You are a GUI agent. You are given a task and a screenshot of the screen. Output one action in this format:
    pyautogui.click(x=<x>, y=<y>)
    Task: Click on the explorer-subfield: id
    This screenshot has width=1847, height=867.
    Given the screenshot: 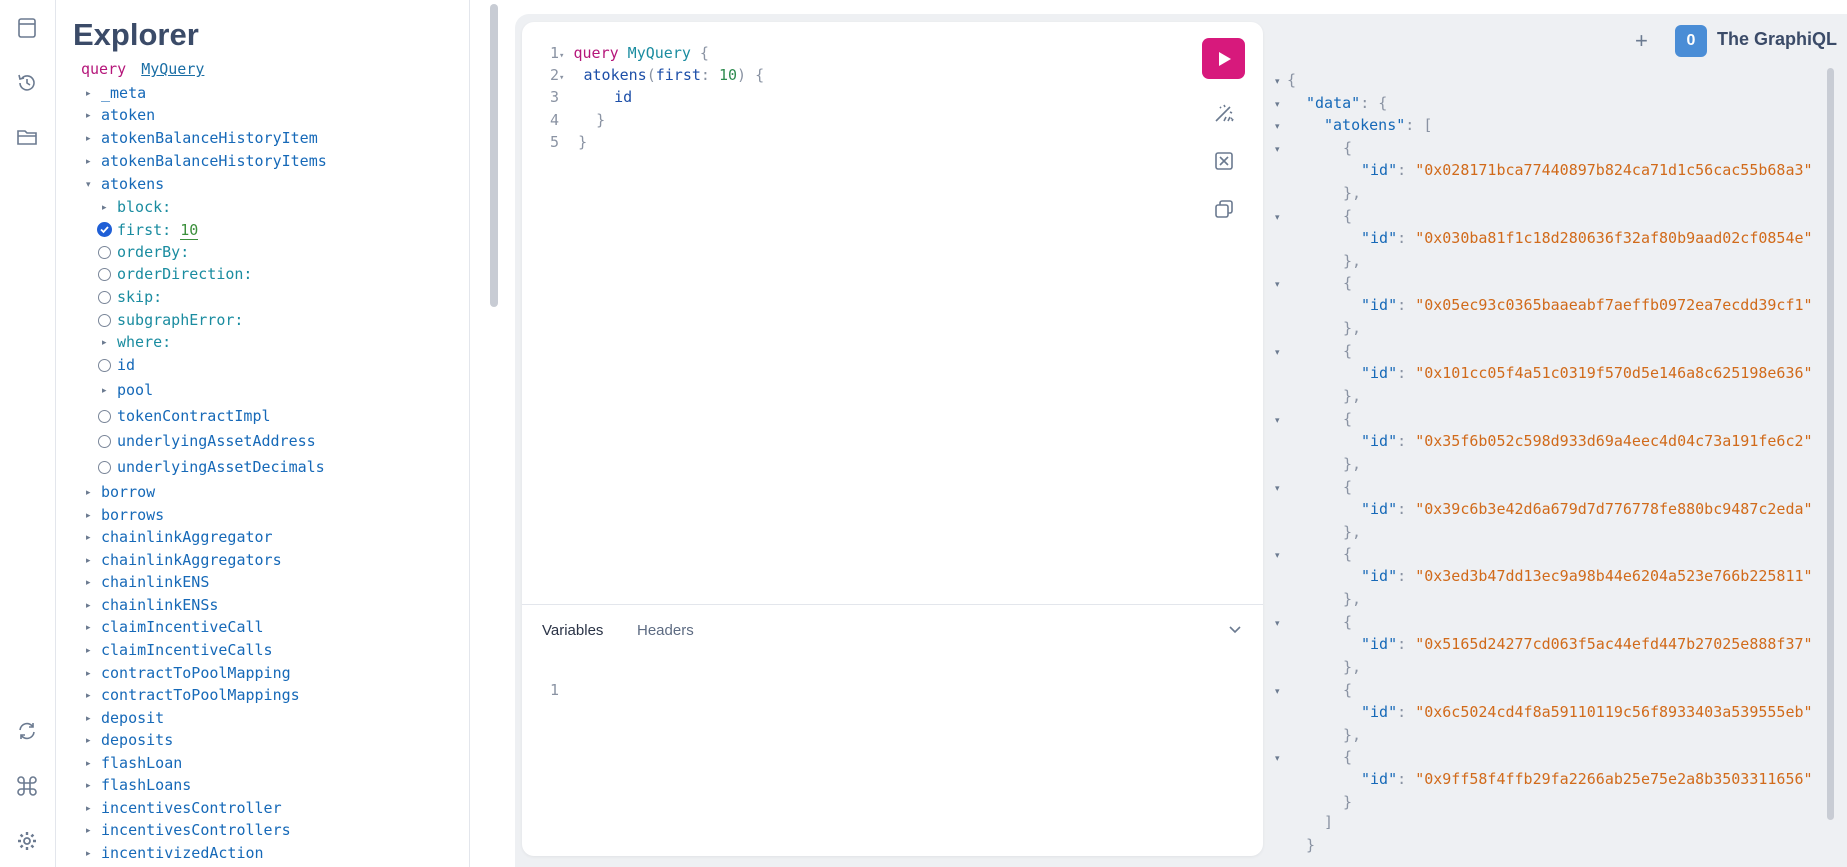 What is the action you would take?
    pyautogui.click(x=126, y=365)
    